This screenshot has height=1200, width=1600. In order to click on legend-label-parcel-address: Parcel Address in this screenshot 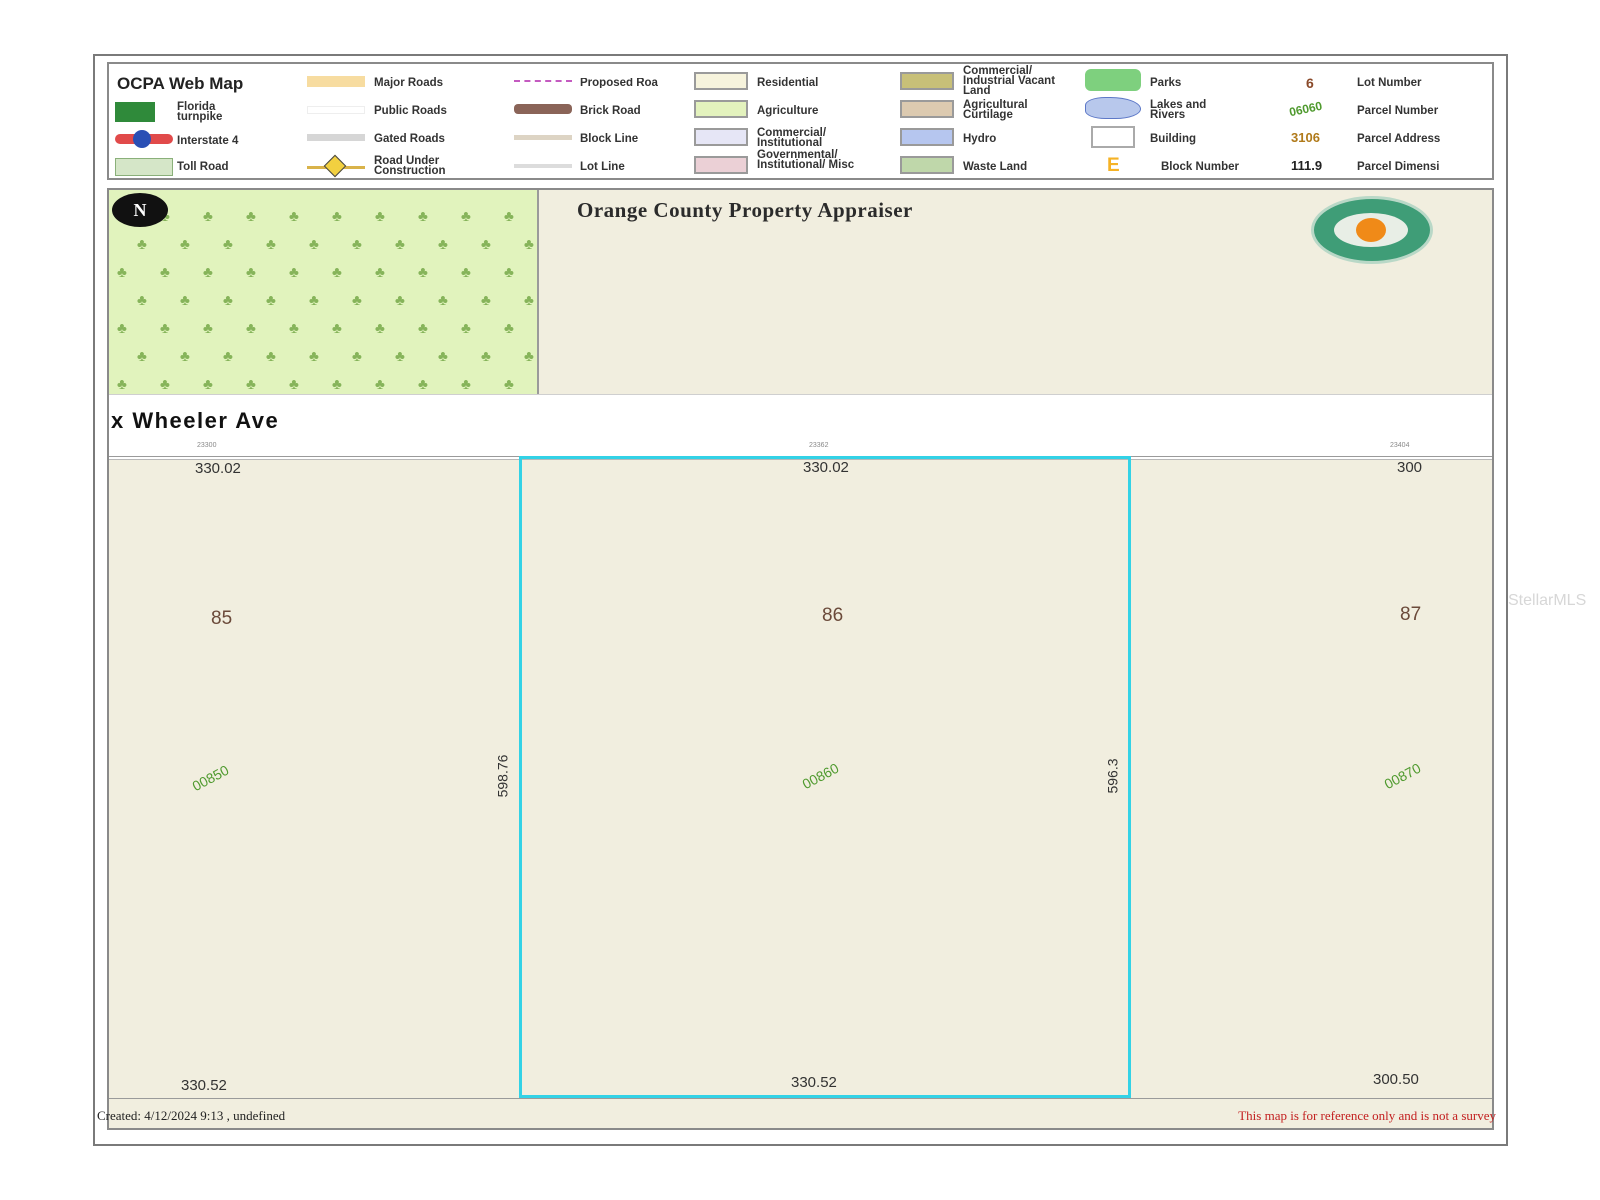, I will do `click(1399, 139)`.